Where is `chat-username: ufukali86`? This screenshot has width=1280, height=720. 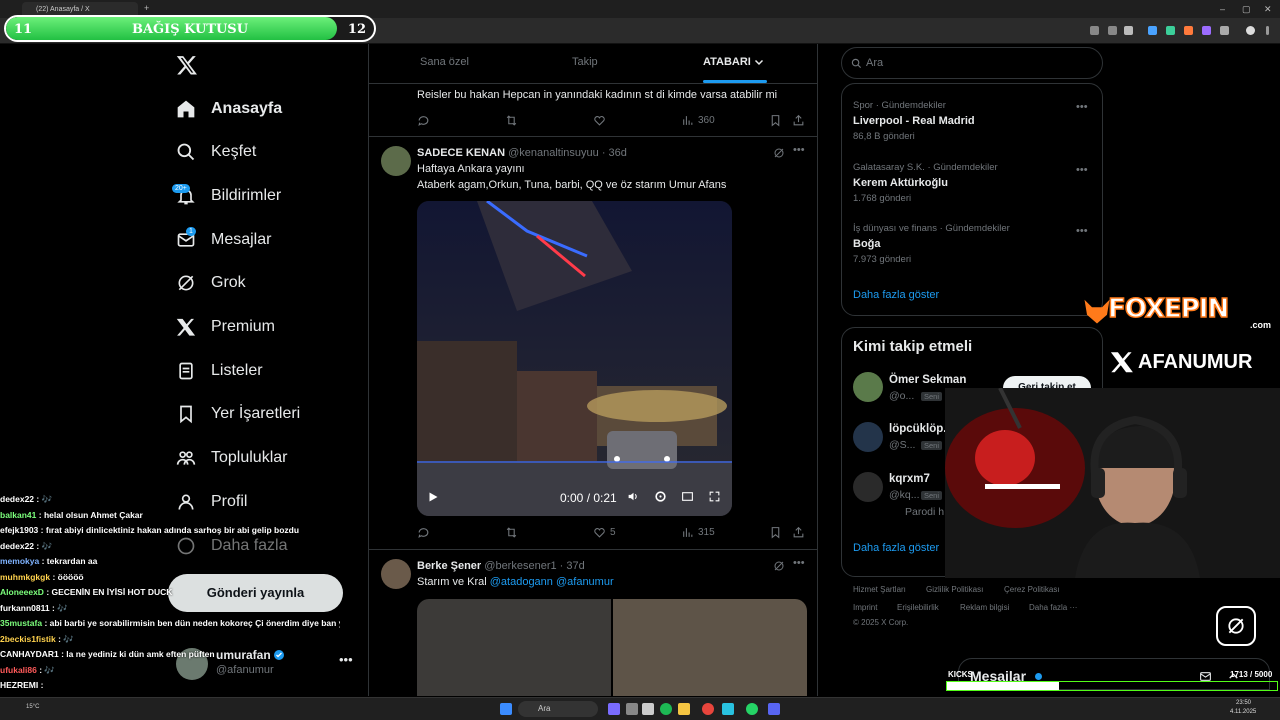
chat-username: ufukali86 is located at coordinates (18, 670).